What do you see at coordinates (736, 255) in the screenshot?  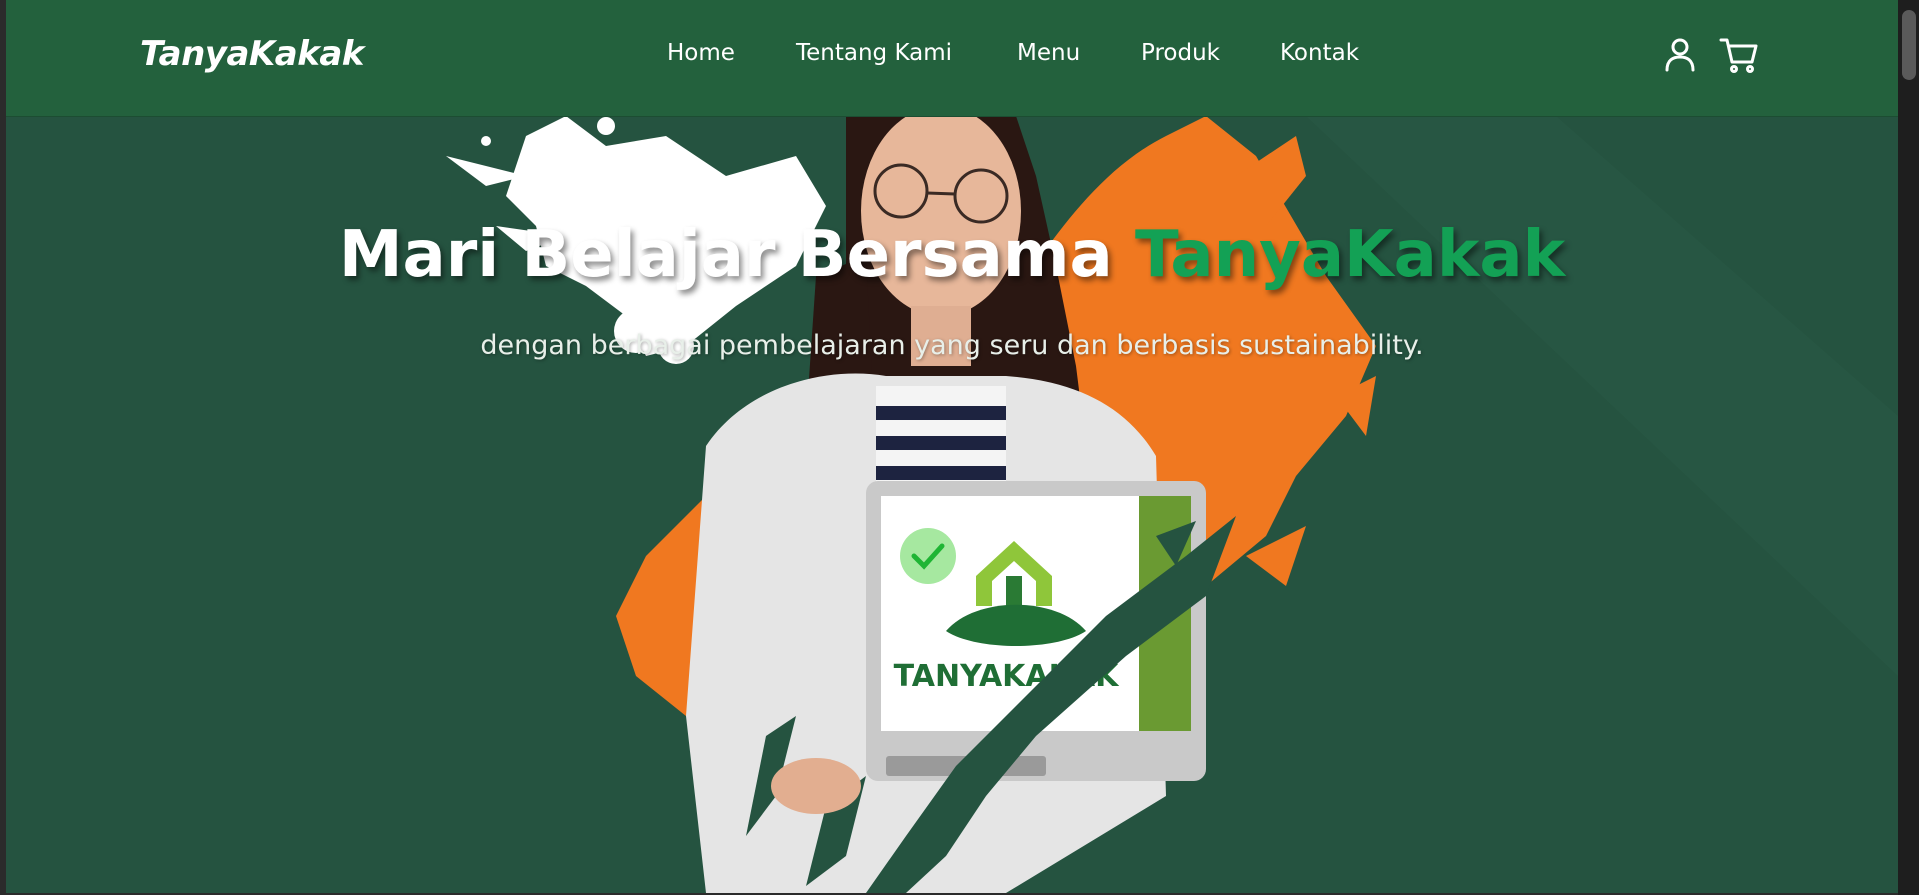 I see `hero-title-main: Mari Belajar Bersama` at bounding box center [736, 255].